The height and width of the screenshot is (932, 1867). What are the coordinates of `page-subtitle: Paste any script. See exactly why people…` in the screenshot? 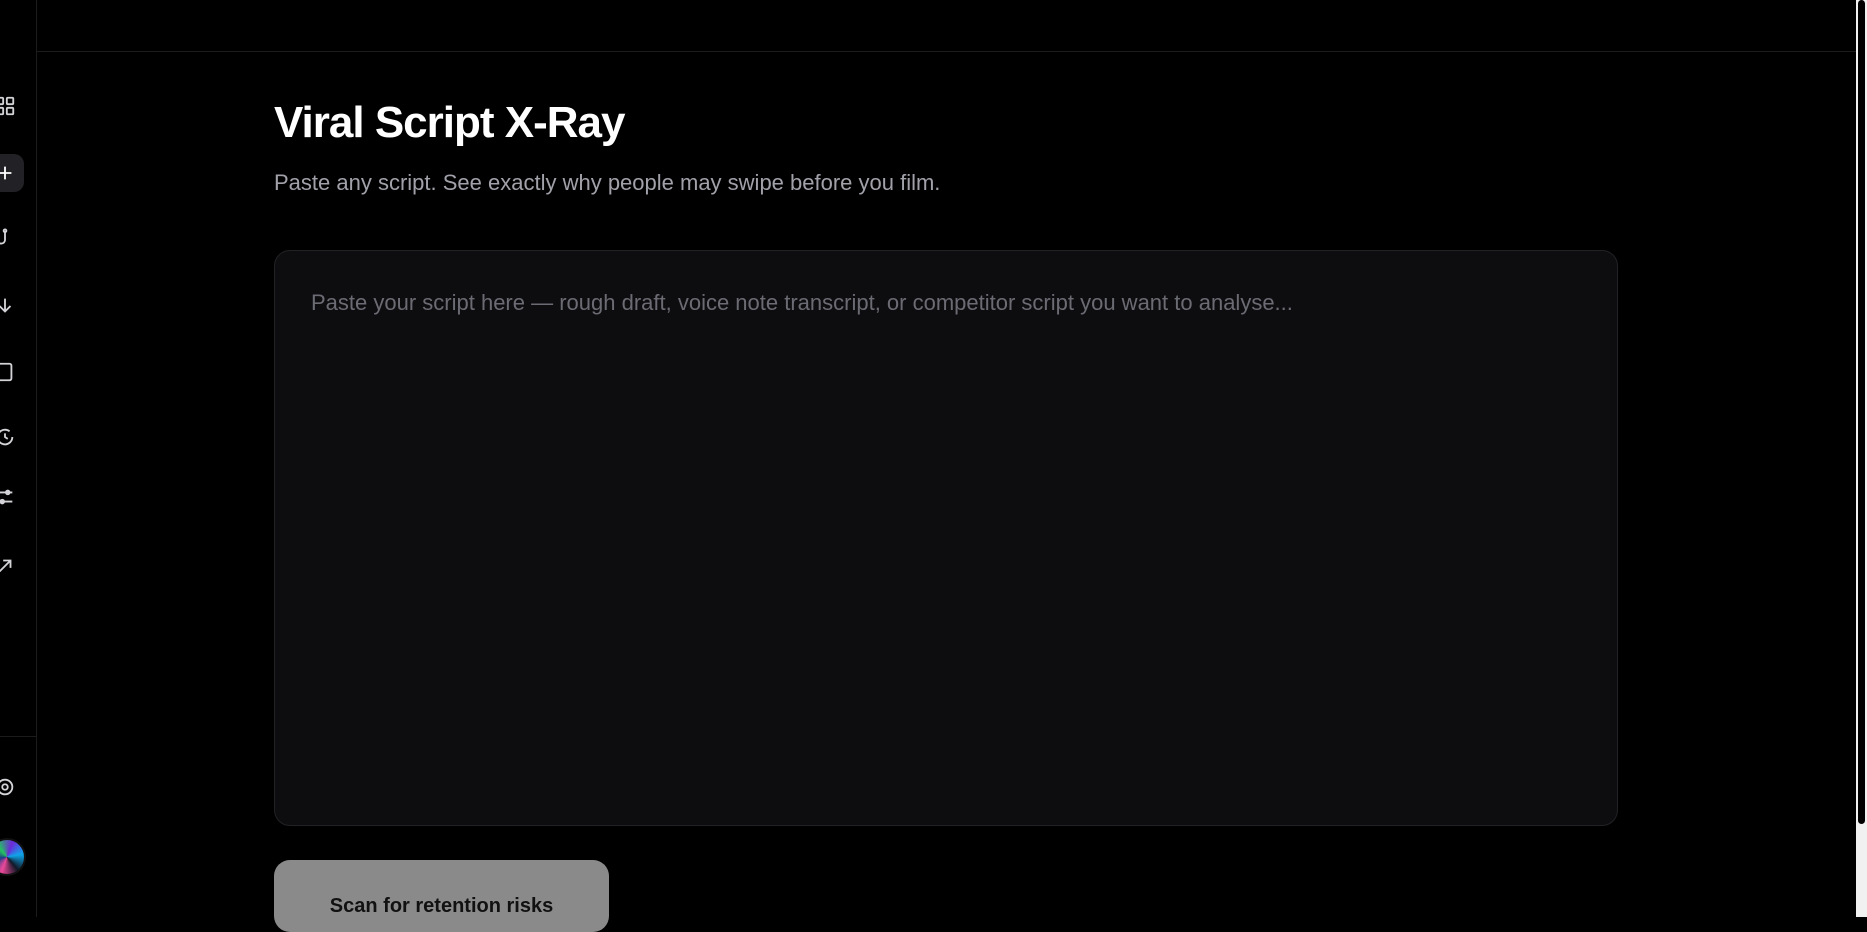 It's located at (607, 182).